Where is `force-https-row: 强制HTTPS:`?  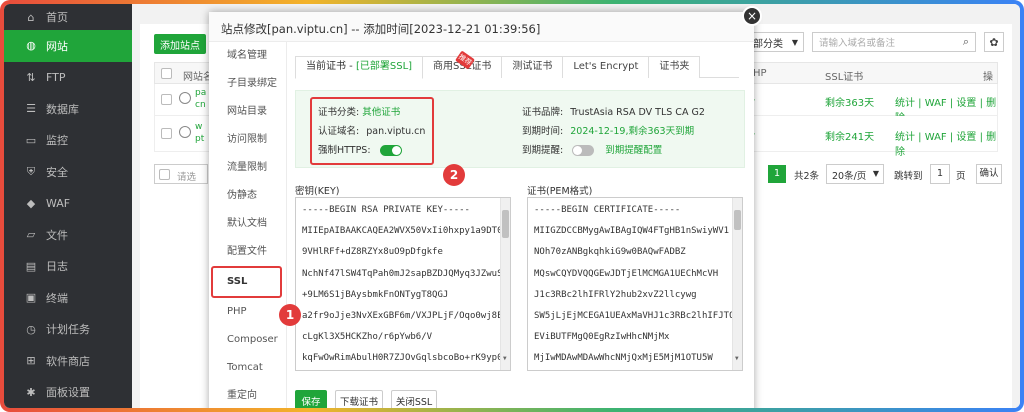 force-https-row: 强制HTTPS: is located at coordinates (360, 149).